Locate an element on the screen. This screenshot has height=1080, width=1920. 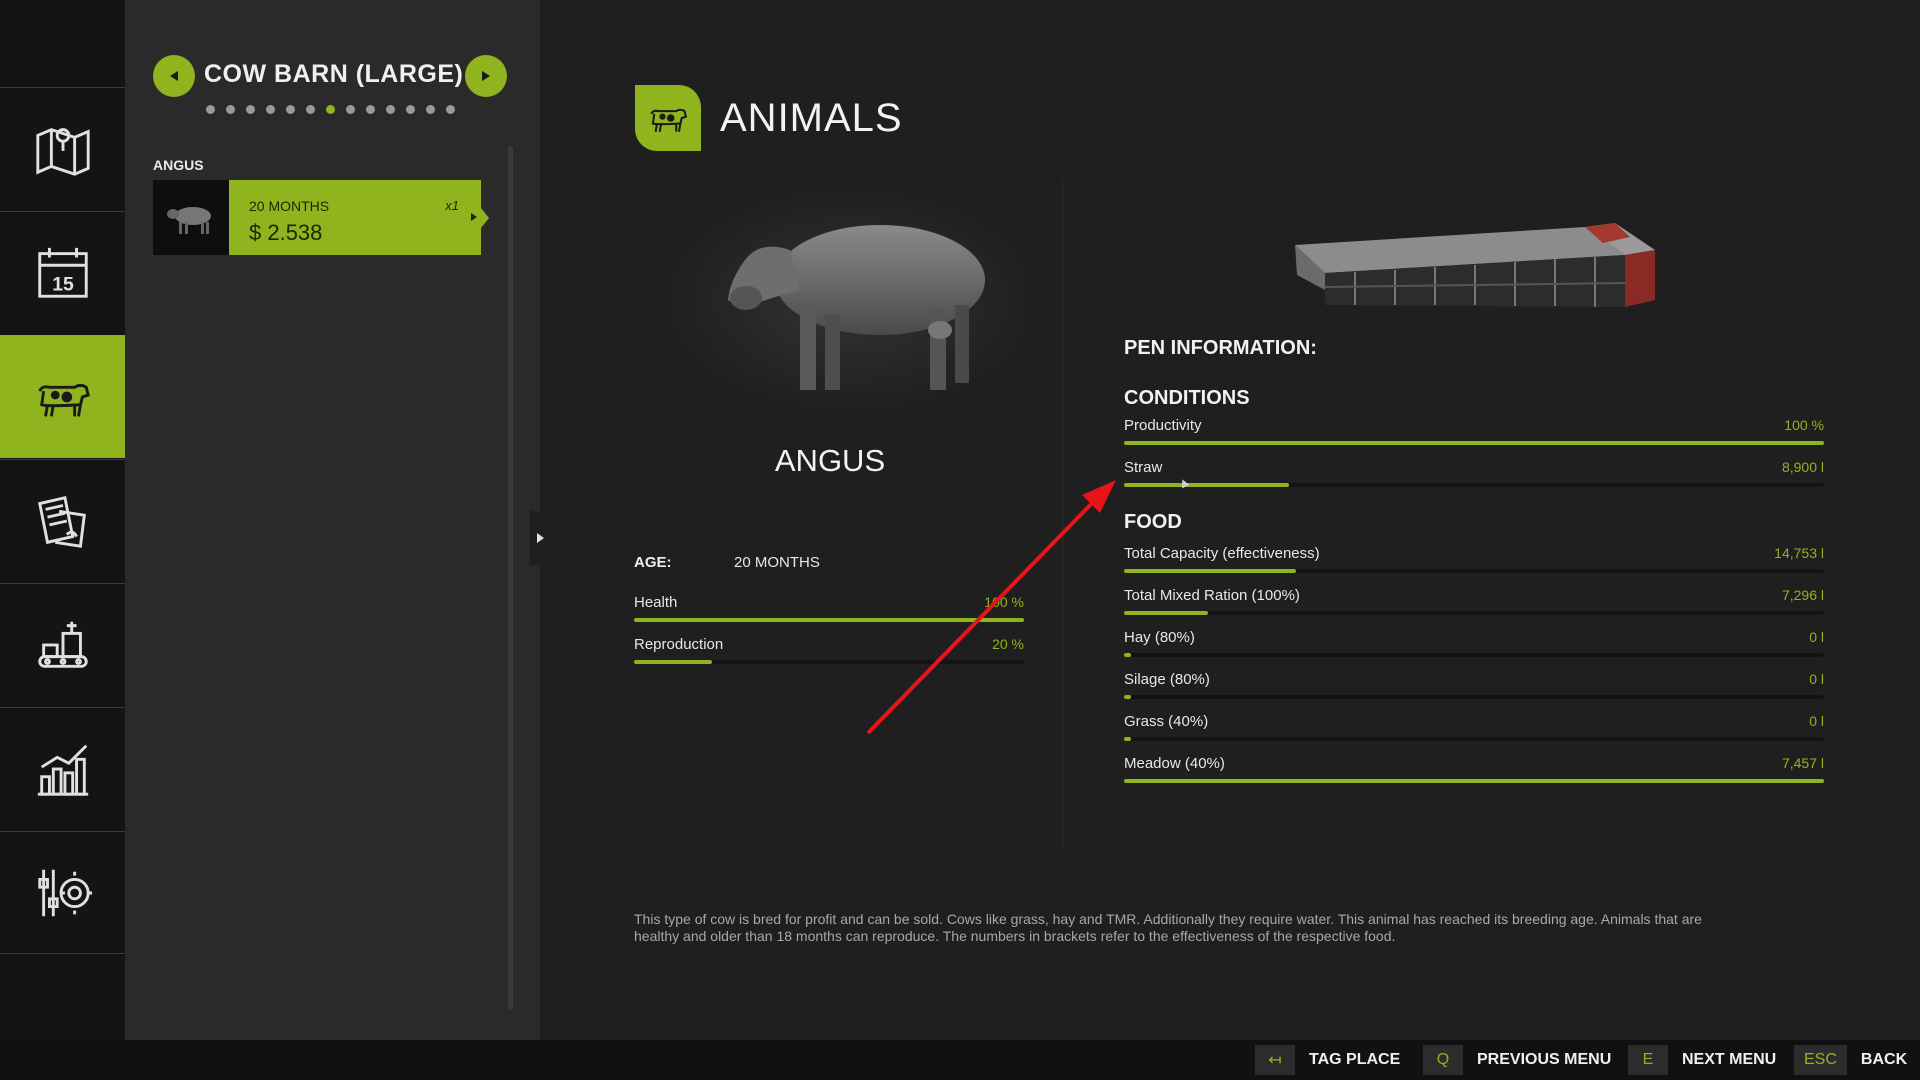
animal-stat-label: Reproduction is located at coordinates (679, 644).